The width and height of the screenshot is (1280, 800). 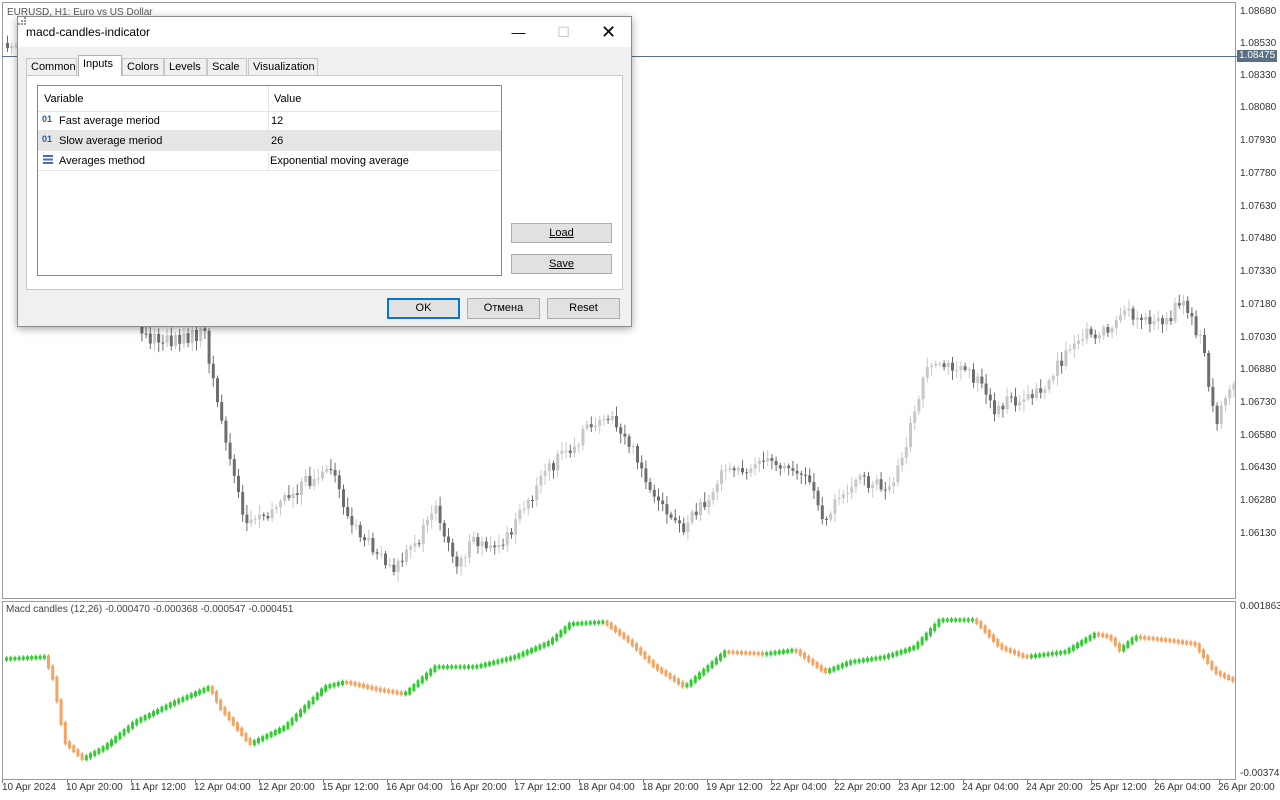 I want to click on tab-common: Common, so click(x=51, y=66).